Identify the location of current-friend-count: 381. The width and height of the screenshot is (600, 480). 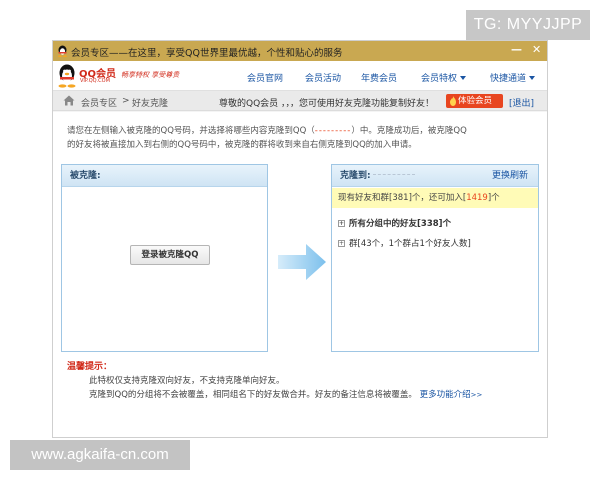
(400, 198).